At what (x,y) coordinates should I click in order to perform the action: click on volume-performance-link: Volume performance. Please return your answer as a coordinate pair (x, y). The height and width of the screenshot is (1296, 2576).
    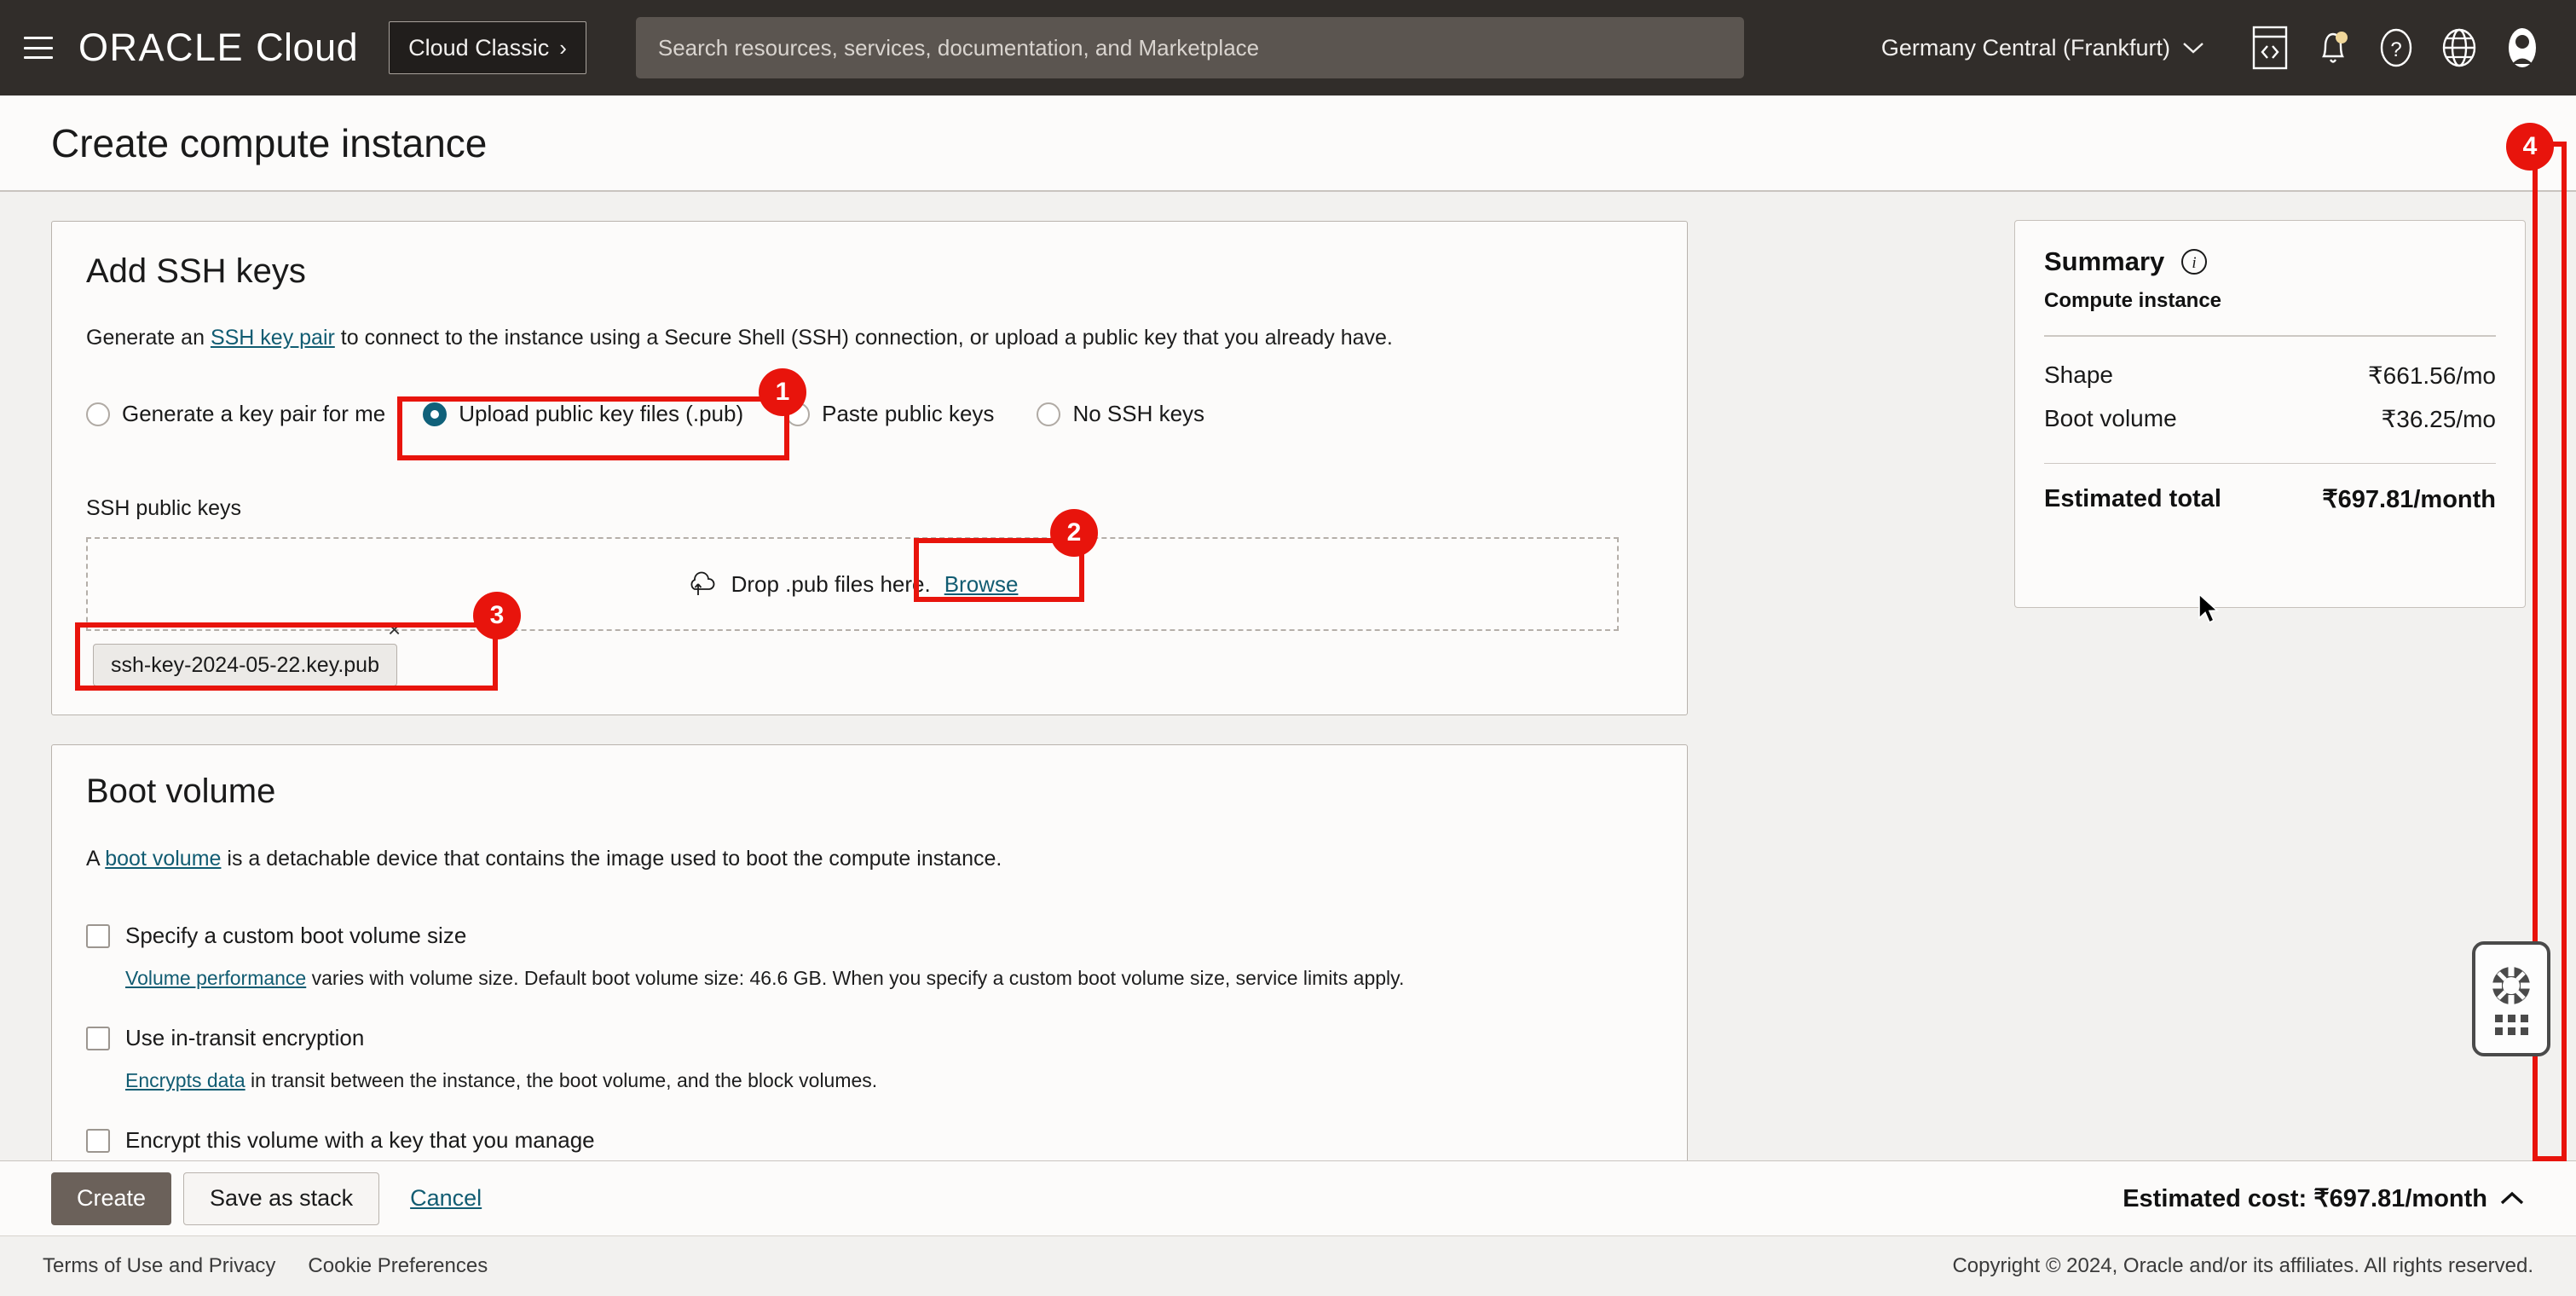
    Looking at the image, I should click on (215, 978).